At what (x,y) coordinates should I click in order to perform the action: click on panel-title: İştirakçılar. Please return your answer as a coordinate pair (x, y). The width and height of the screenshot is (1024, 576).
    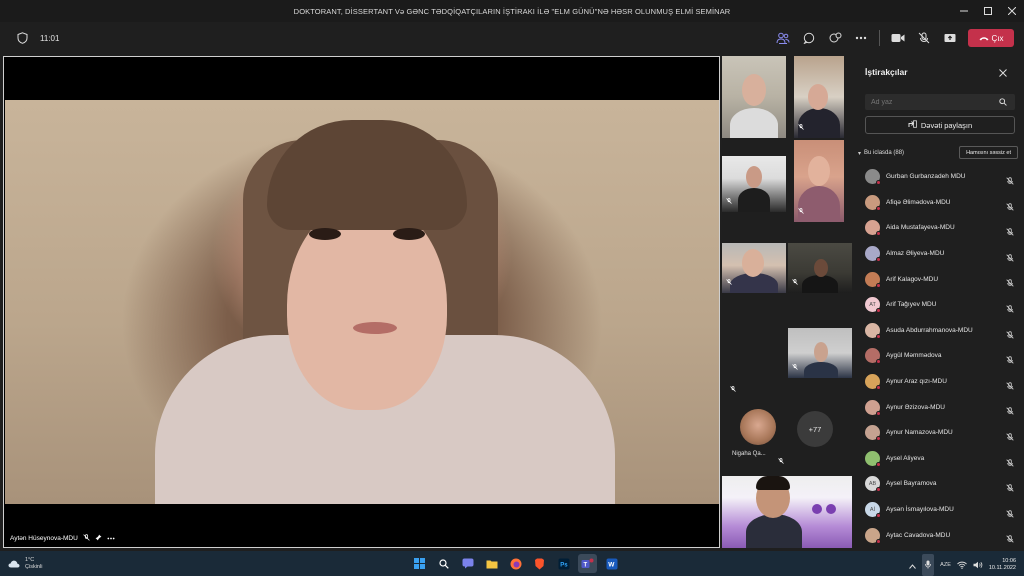
    Looking at the image, I should click on (886, 72).